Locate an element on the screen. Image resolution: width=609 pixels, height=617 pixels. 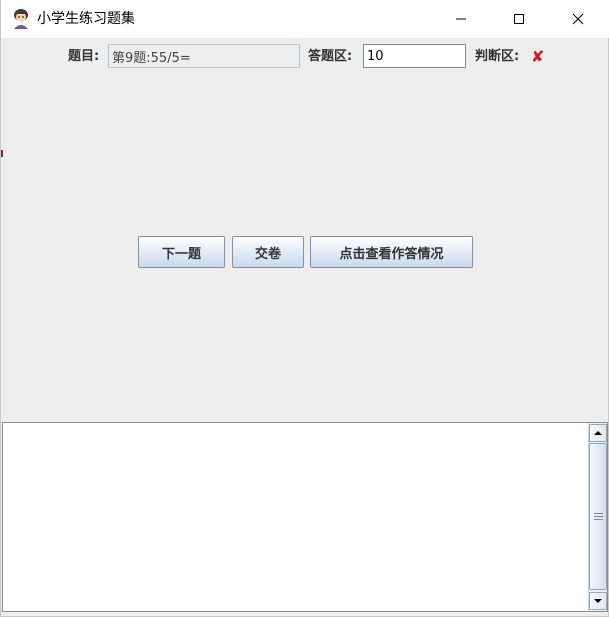
edge-marker is located at coordinates (2, 153).